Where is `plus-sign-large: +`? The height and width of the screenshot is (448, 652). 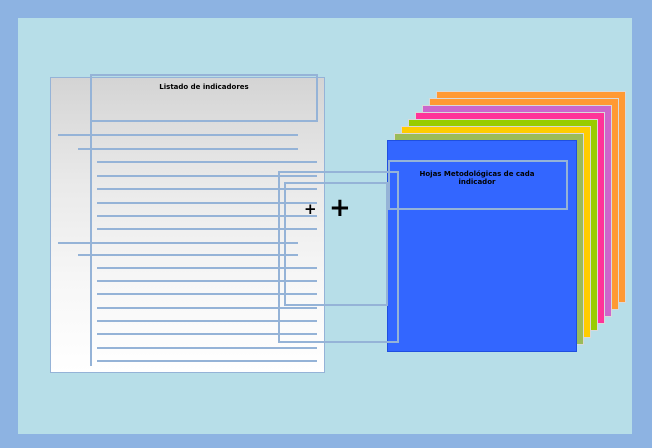 plus-sign-large: + is located at coordinates (340, 208).